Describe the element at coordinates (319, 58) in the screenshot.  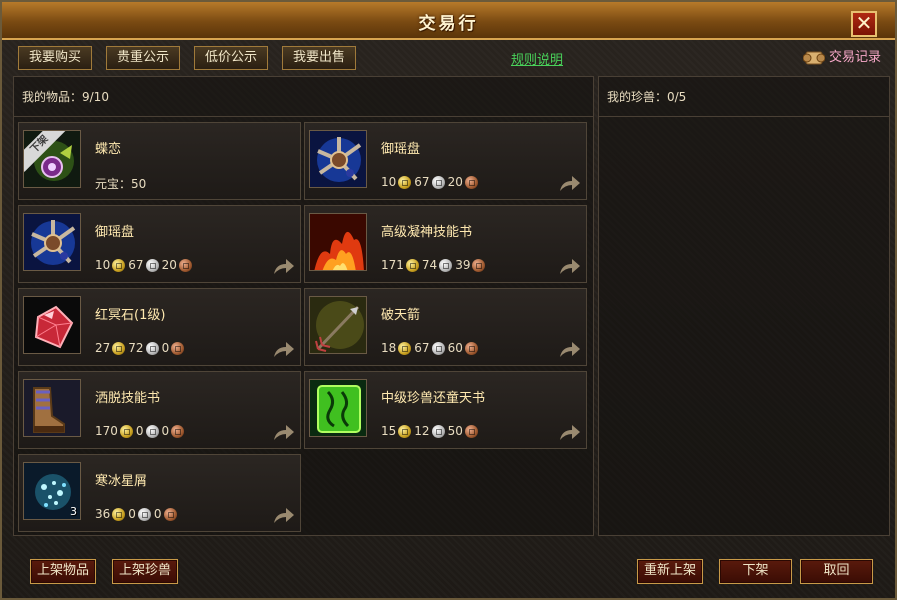
I see `tab-sell: 我要出售` at that location.